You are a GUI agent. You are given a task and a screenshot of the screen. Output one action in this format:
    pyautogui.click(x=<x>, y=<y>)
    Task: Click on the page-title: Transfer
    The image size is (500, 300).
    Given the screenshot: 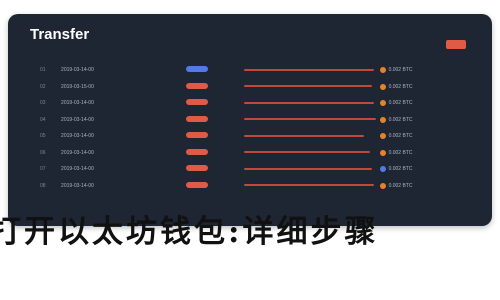 What is the action you would take?
    pyautogui.click(x=60, y=34)
    